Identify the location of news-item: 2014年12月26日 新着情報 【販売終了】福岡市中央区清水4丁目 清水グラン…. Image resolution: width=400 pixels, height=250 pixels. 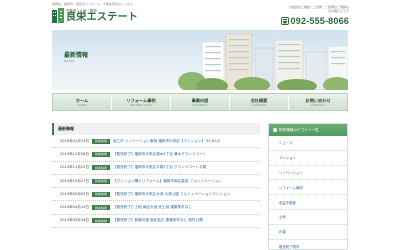
(156, 155).